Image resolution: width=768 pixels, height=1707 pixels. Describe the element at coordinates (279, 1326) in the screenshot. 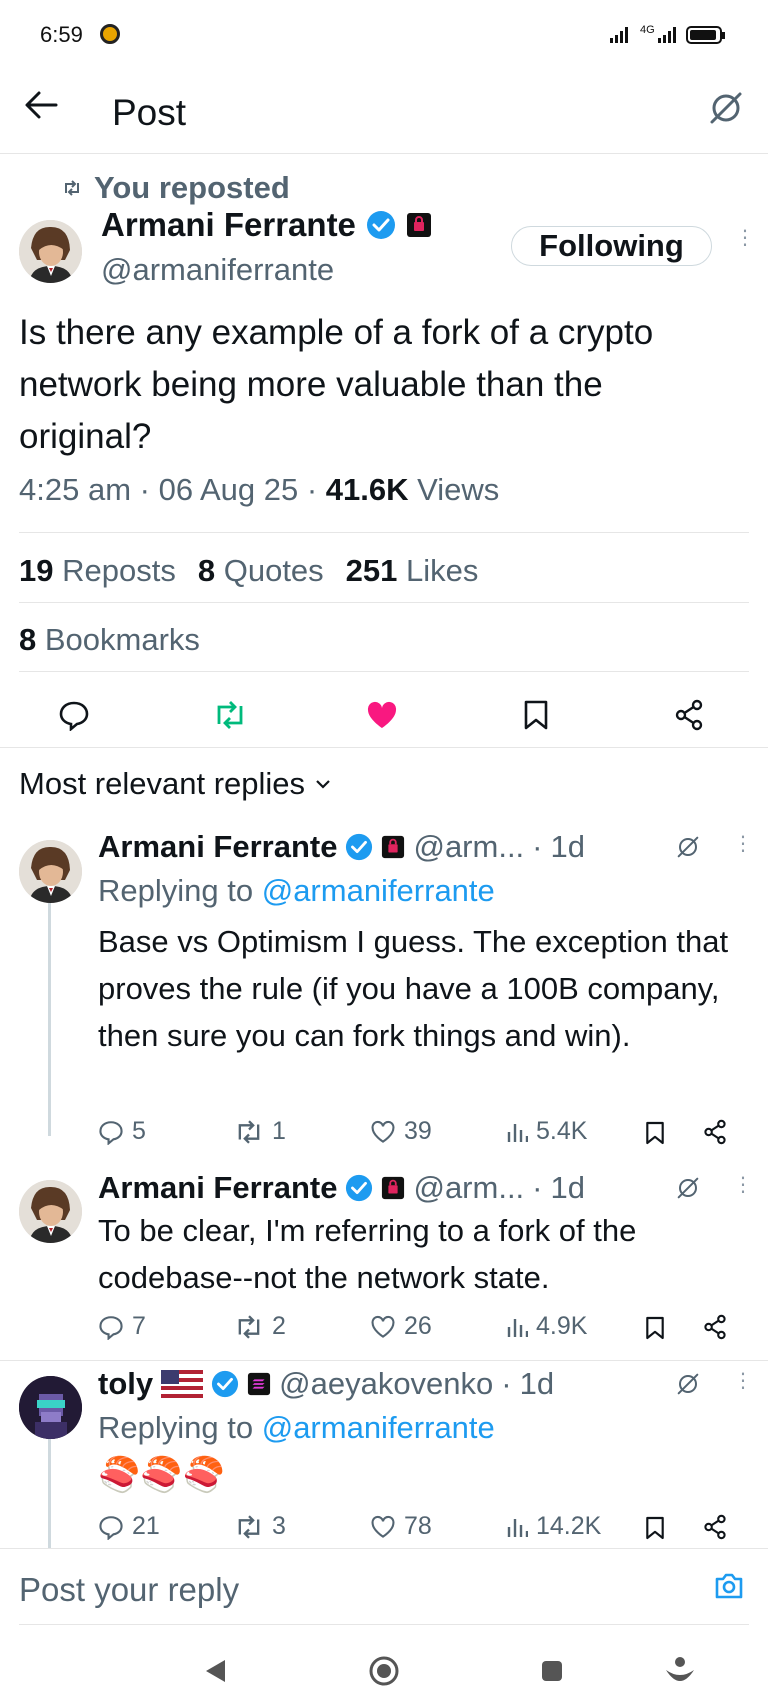

I see `repost-count: 2` at that location.